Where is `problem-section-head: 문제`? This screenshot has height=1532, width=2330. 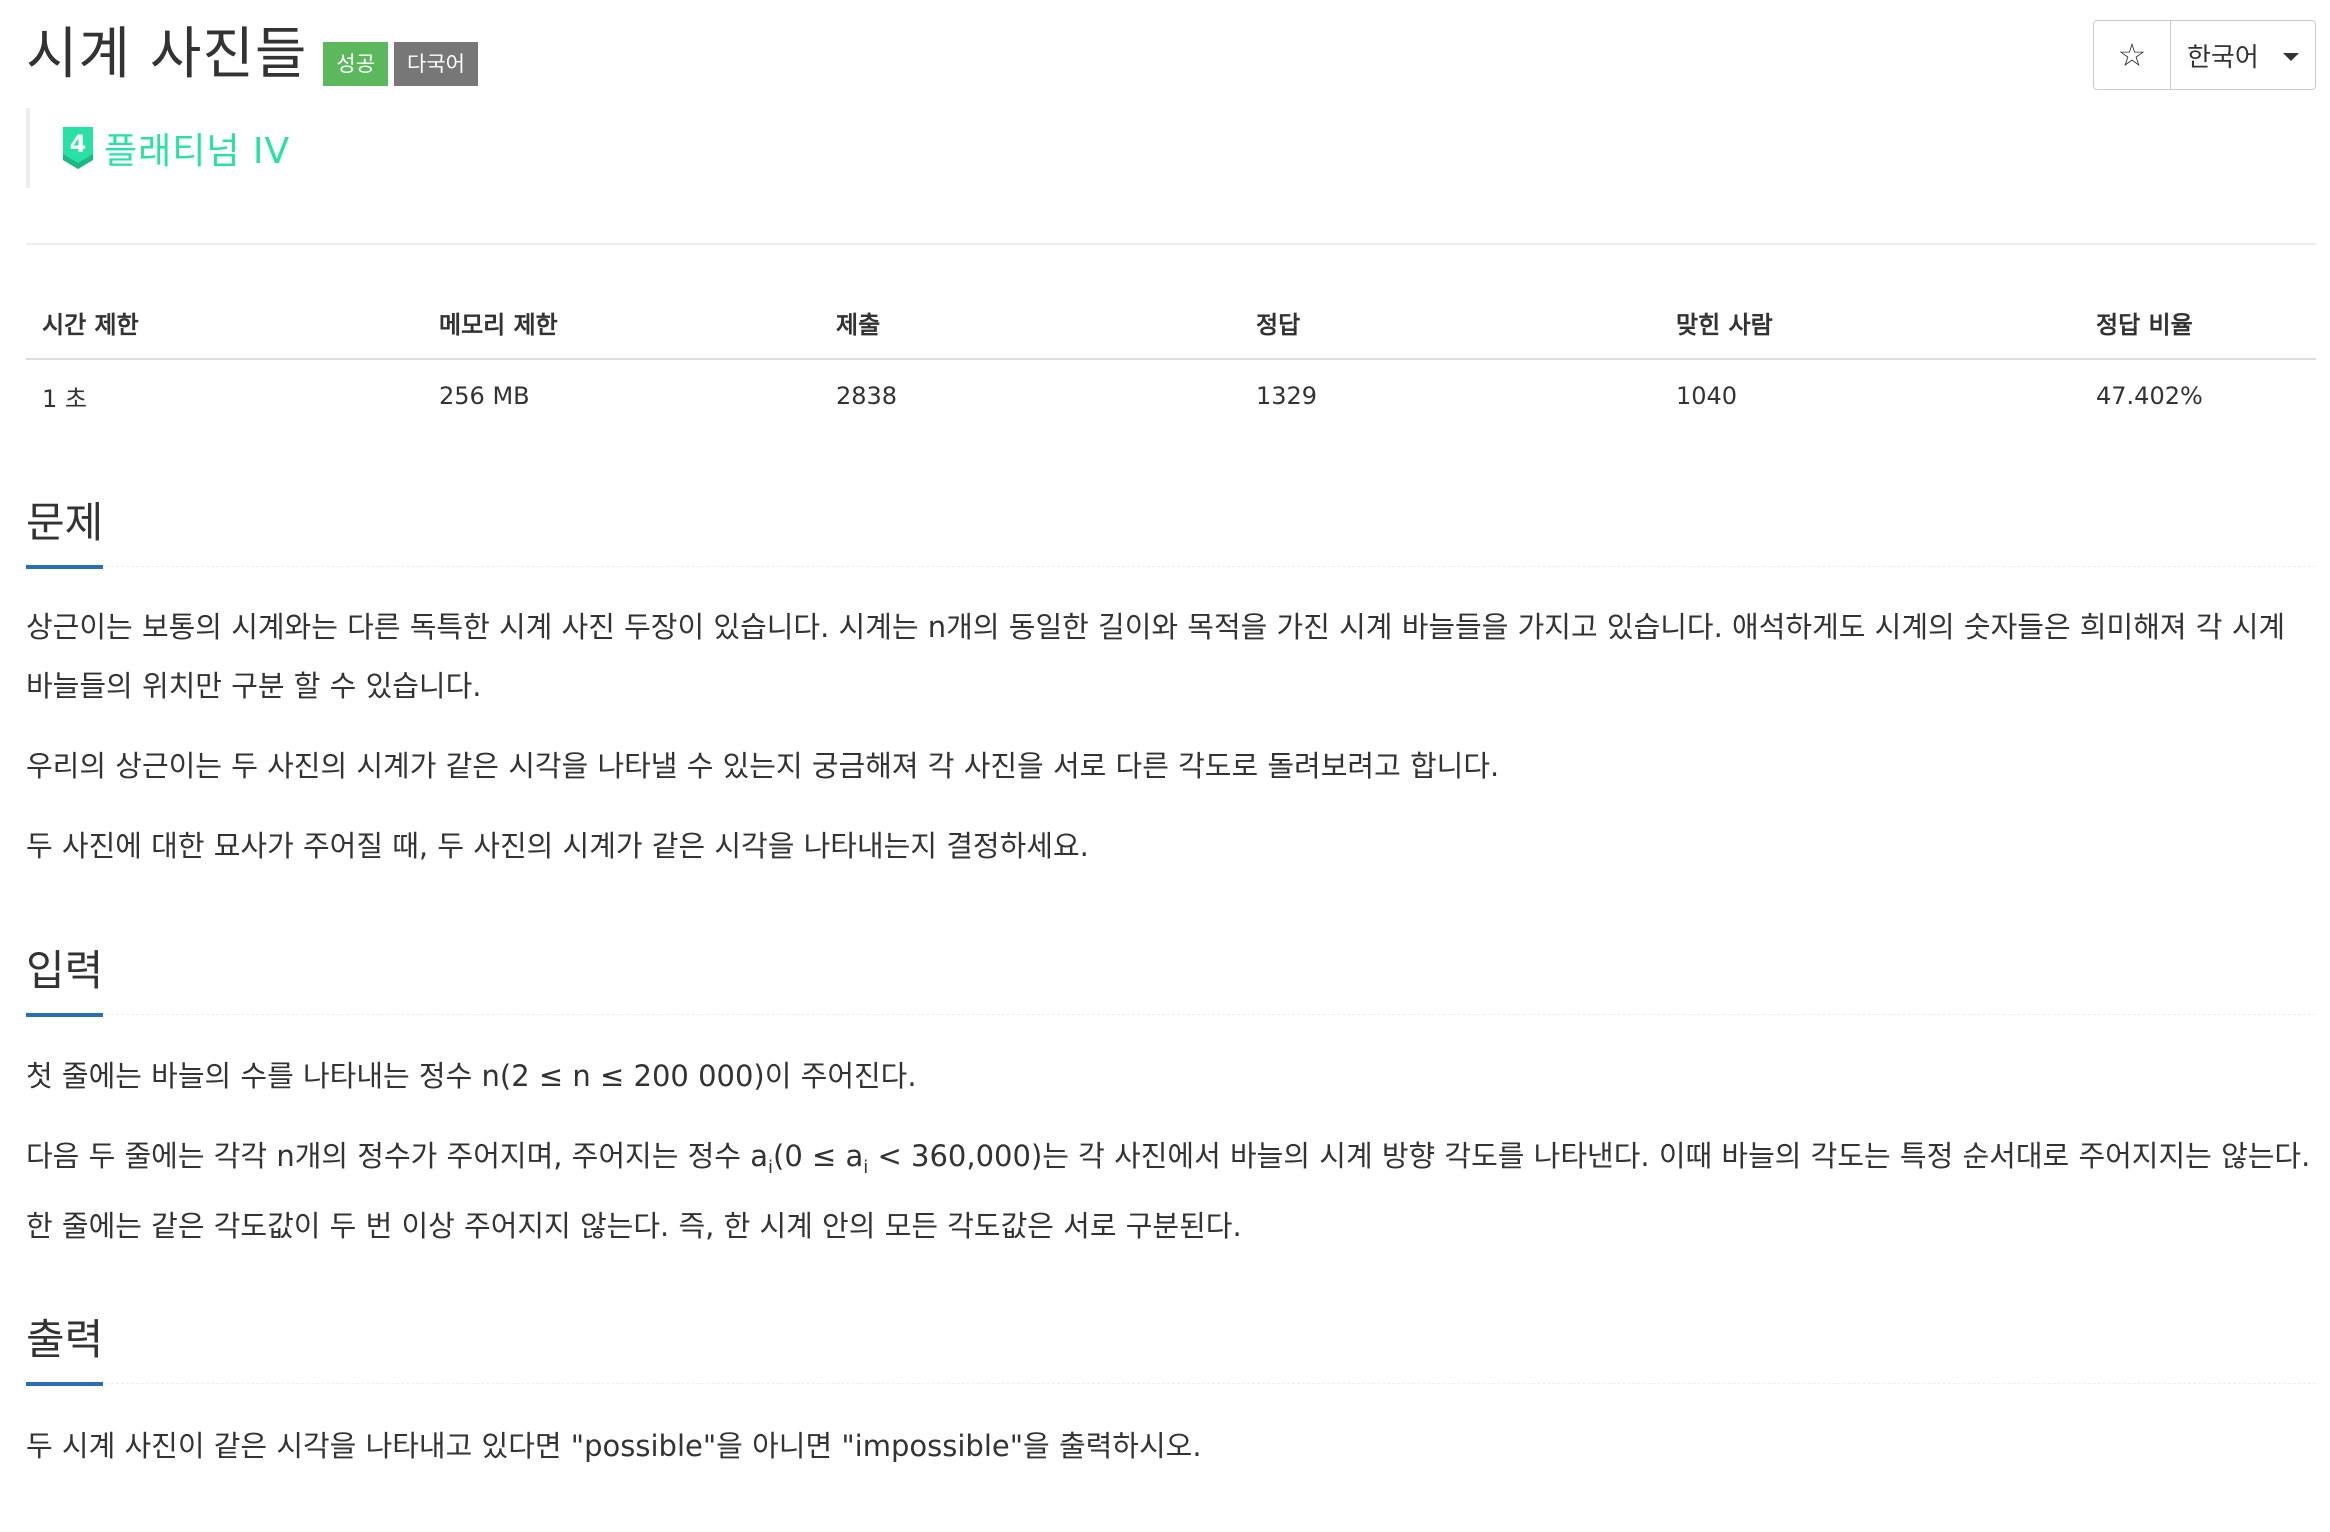 problem-section-head: 문제 is located at coordinates (1171, 529).